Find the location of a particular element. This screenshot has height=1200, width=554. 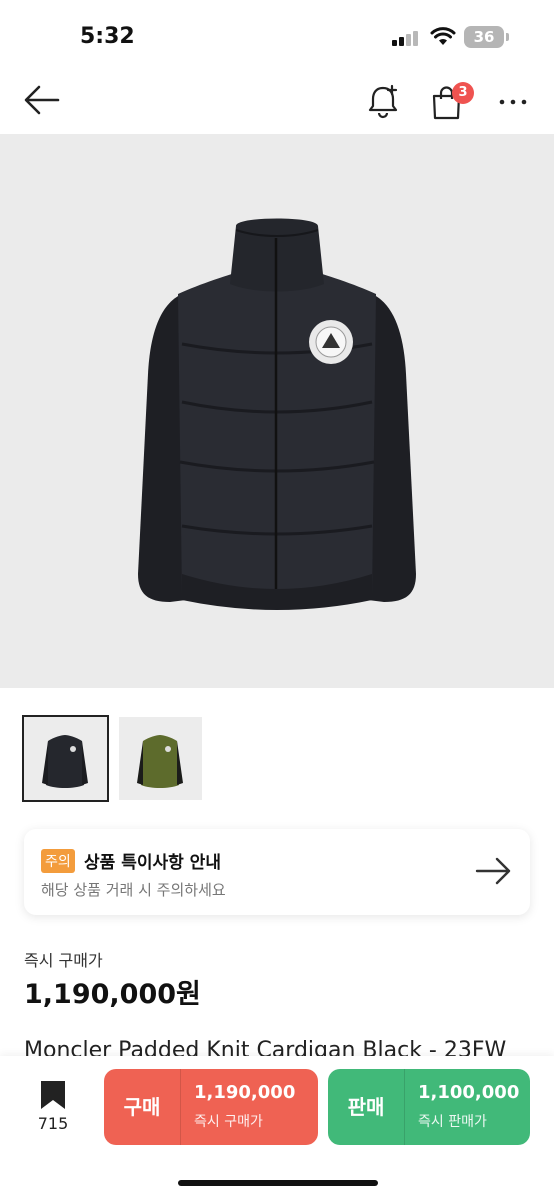

sell-button: 판매 1,100,000 즉시 판매가 is located at coordinates (429, 1107).